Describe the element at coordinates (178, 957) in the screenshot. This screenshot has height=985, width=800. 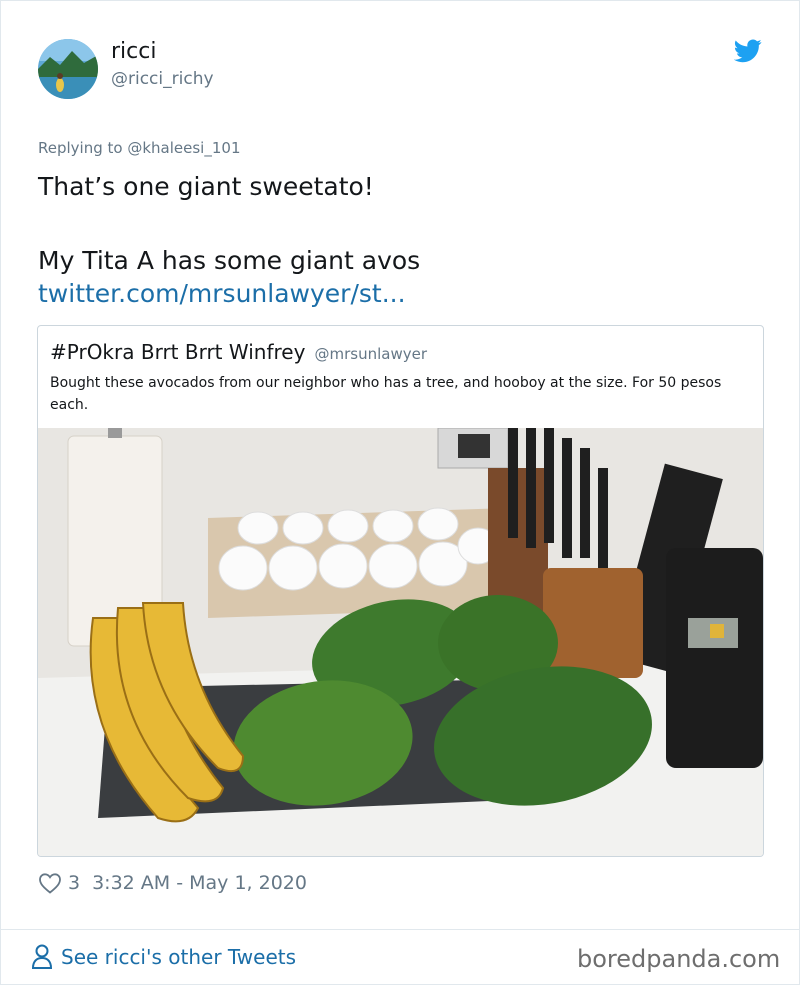
I see `see-more-label: See ricci's other Tweets` at that location.